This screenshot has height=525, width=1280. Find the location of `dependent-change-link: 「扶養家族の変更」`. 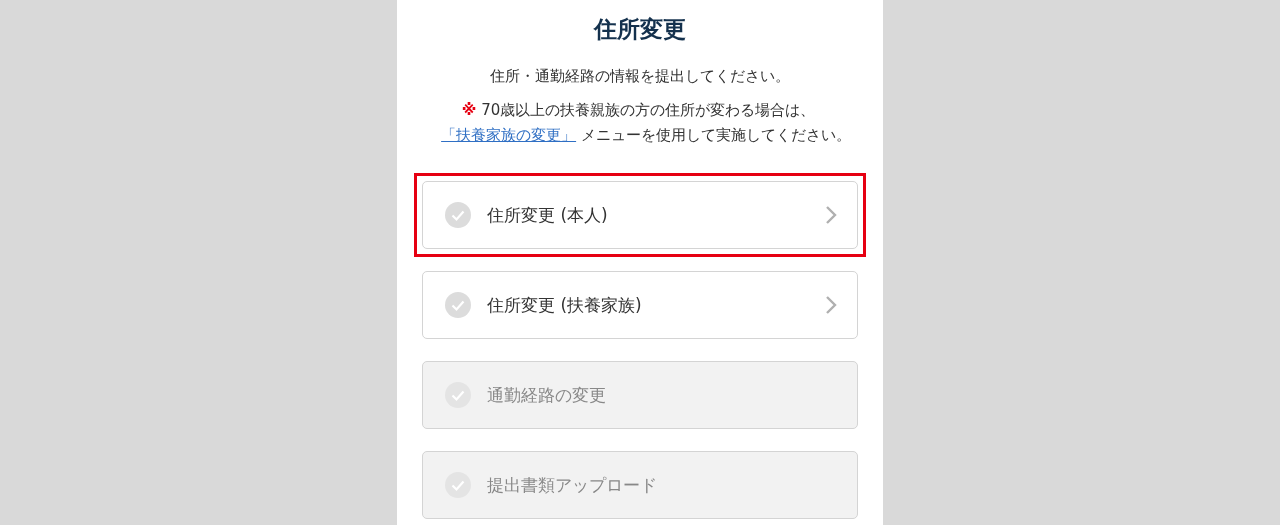

dependent-change-link: 「扶養家族の変更」 is located at coordinates (509, 135).